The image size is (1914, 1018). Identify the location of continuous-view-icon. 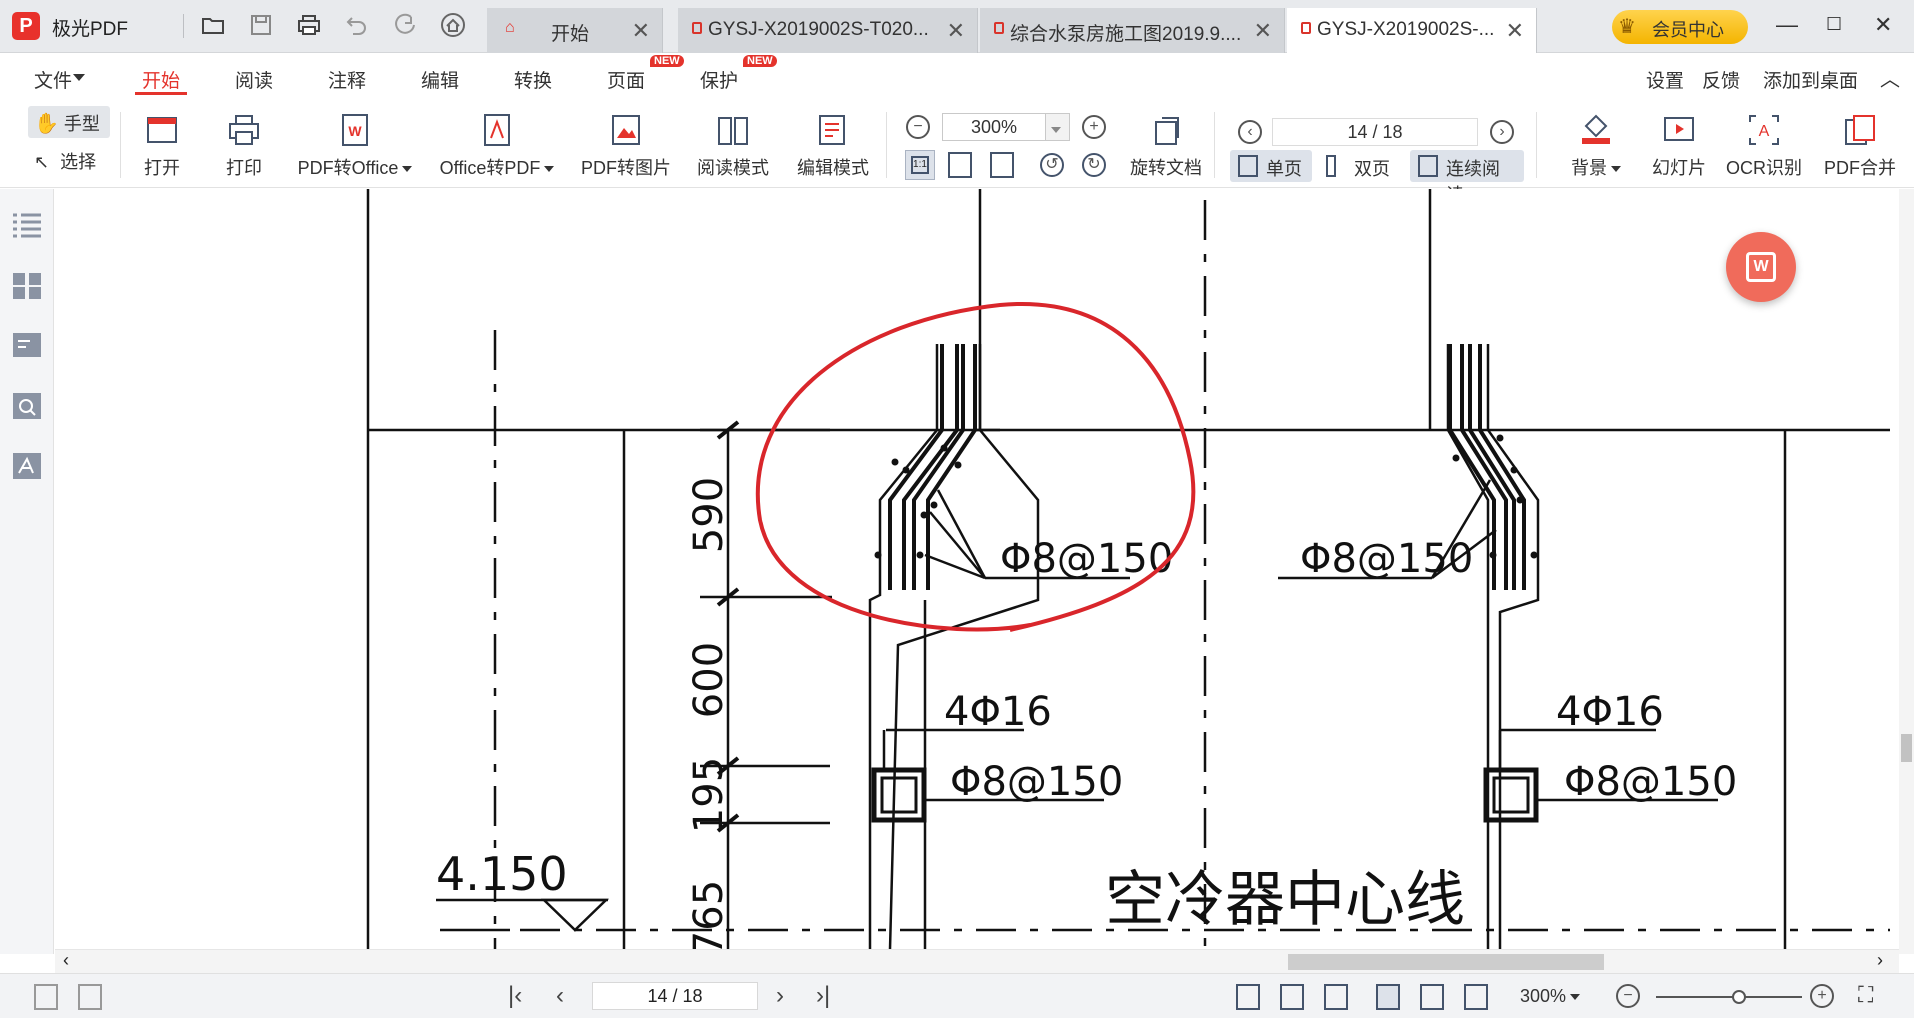
(1388, 997).